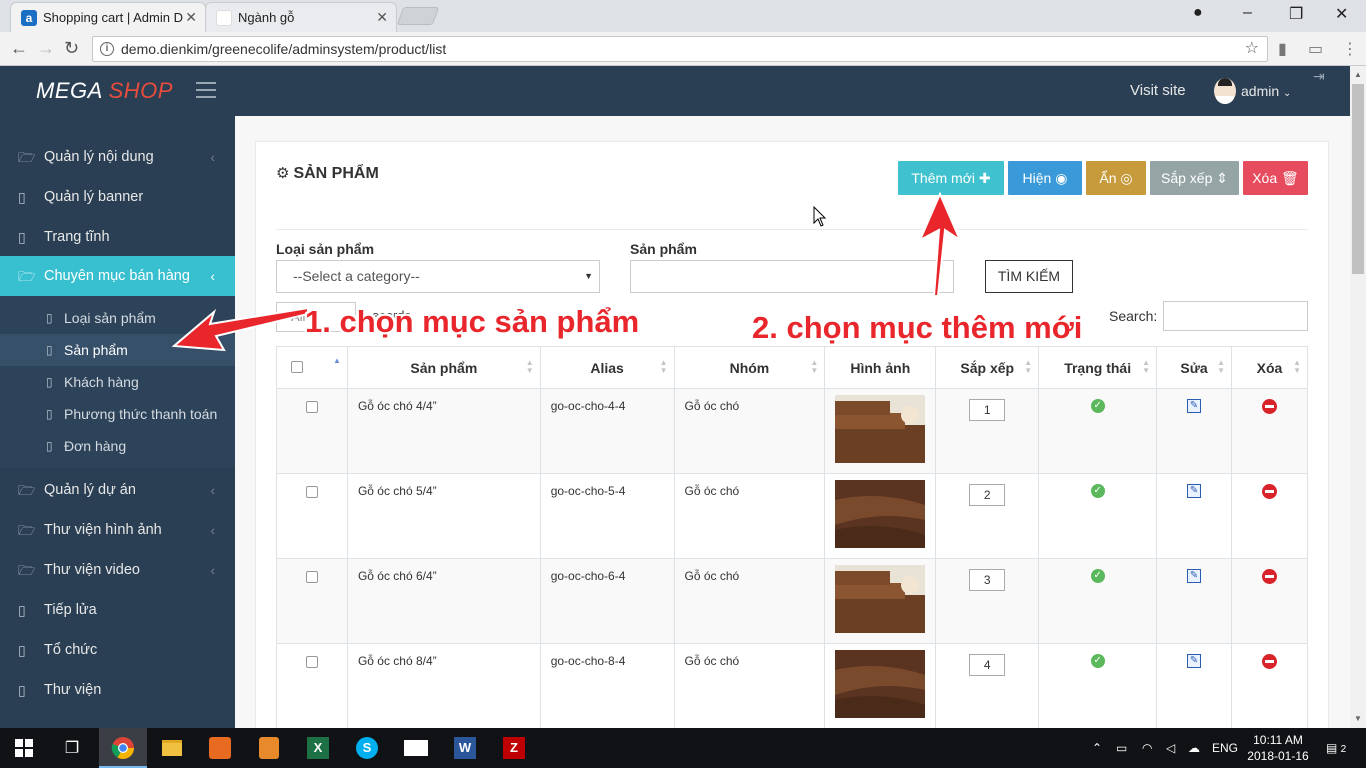 The width and height of the screenshot is (1366, 770). What do you see at coordinates (1296, 14) in the screenshot?
I see `restore-icon: ❐` at bounding box center [1296, 14].